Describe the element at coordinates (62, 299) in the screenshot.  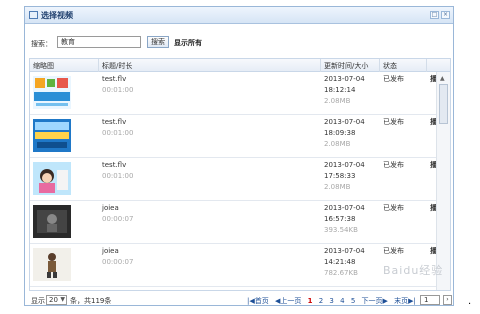
I see `chevron-down-icon: ▼` at that location.